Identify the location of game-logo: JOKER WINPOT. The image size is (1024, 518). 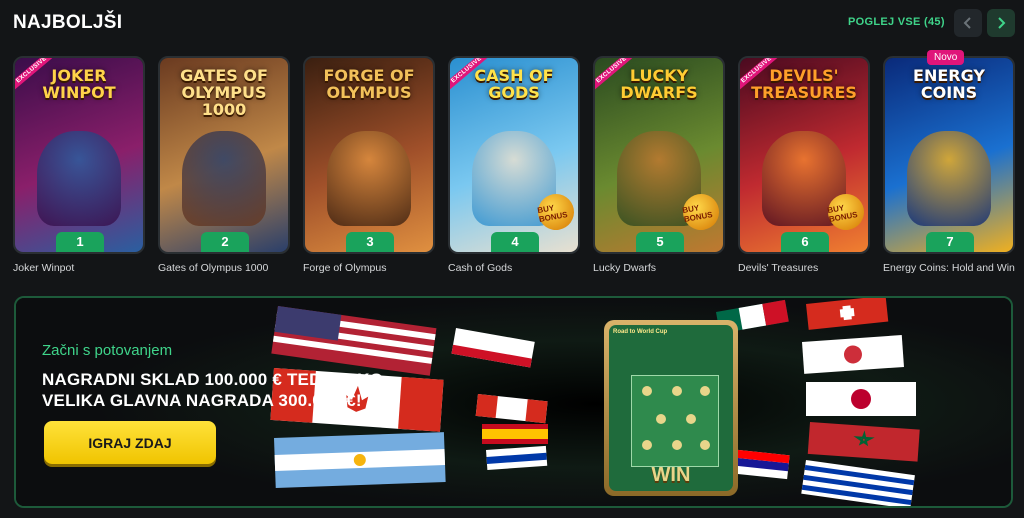
(79, 84).